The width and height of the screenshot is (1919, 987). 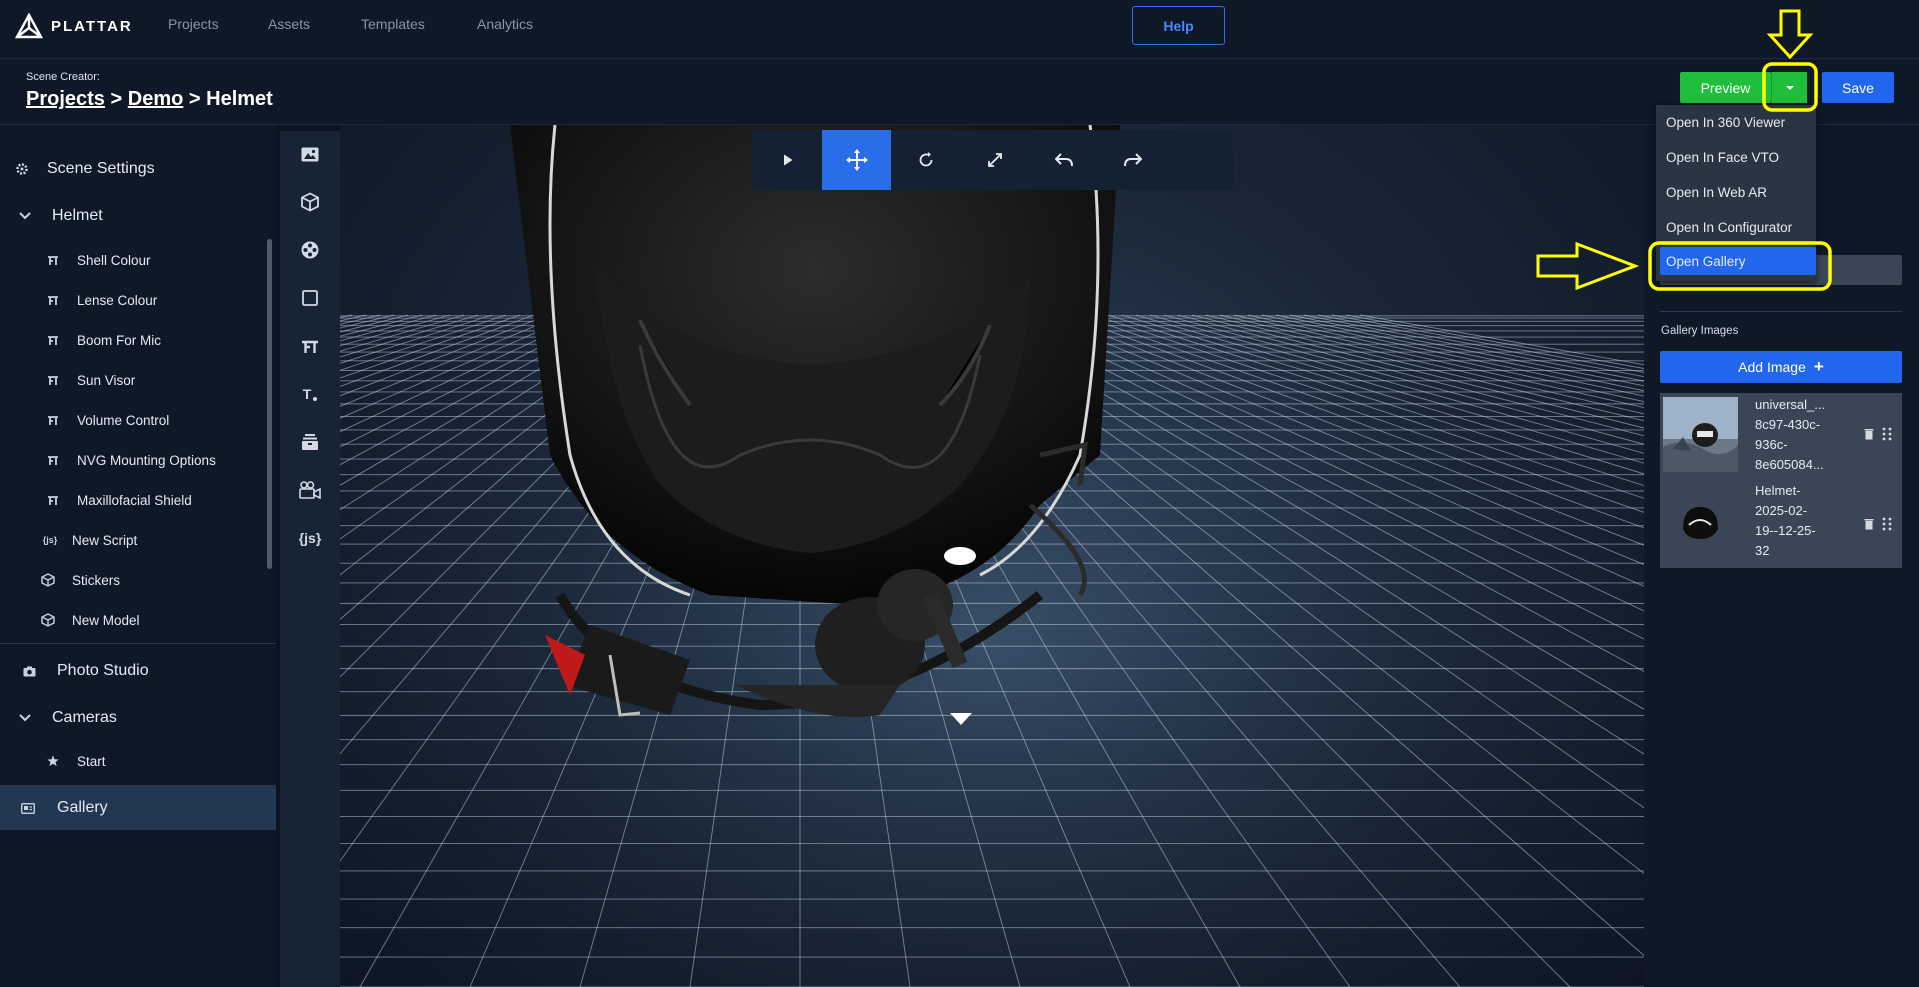 I want to click on sidebar-item-maxillofacial-shield: Maxillofacial Shield, so click(x=138, y=500).